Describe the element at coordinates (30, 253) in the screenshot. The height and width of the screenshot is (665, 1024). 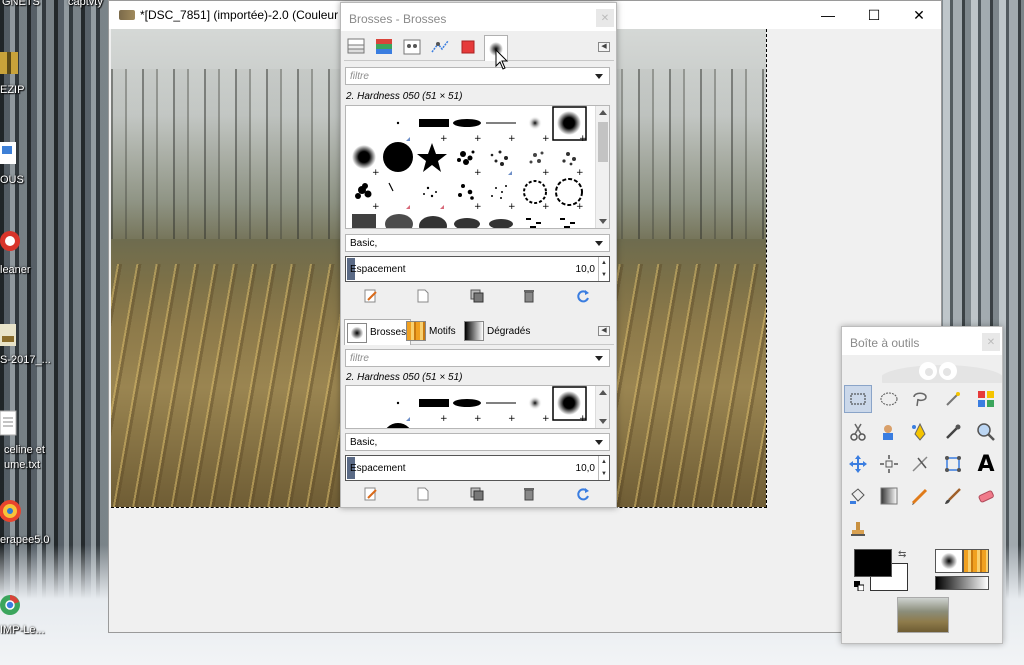
I see `desktop-icon-ccleaner: leaner` at that location.